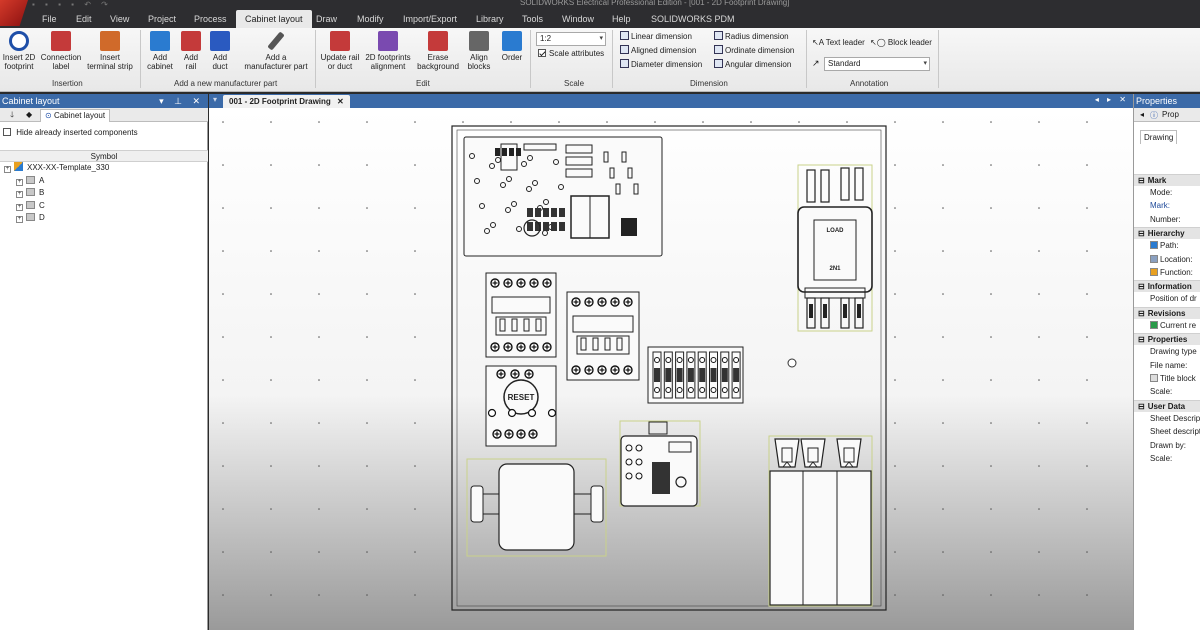 The width and height of the screenshot is (1200, 630). What do you see at coordinates (479, 51) in the screenshot?
I see `align-blocks-button: Align blocks` at bounding box center [479, 51].